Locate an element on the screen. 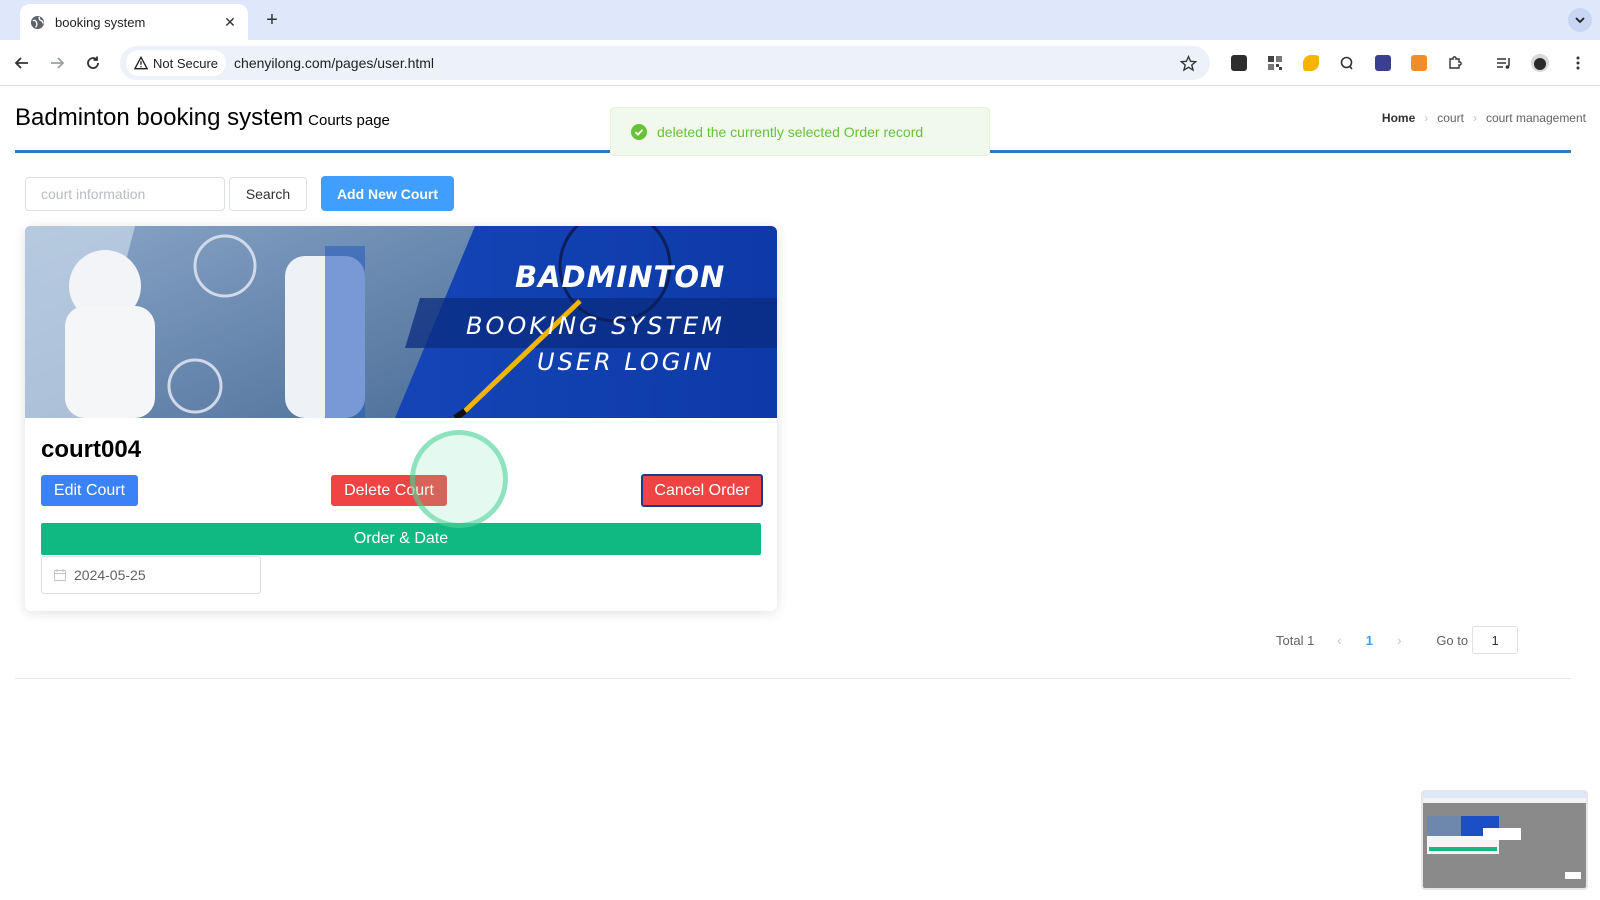 Image resolution: width=1600 pixels, height=900 pixels. search-button: Search is located at coordinates (268, 194).